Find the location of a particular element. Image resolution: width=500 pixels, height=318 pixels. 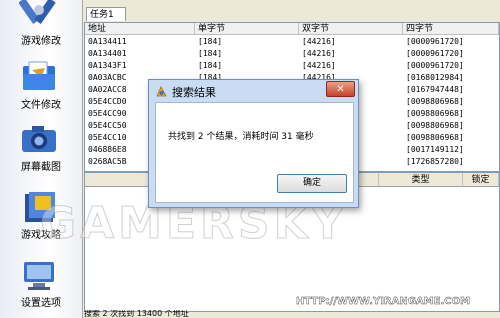

ok-button: 确定 is located at coordinates (312, 183).